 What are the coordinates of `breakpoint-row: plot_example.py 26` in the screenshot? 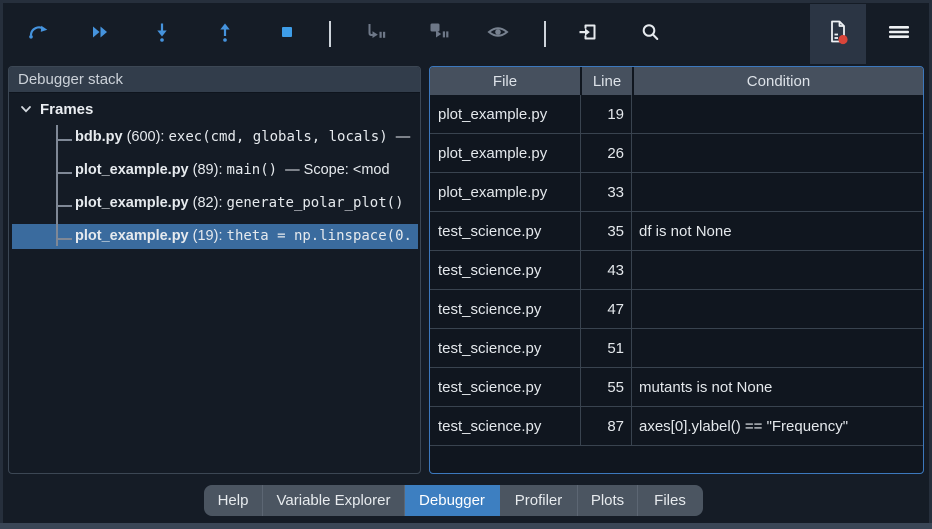 It's located at (676, 153).